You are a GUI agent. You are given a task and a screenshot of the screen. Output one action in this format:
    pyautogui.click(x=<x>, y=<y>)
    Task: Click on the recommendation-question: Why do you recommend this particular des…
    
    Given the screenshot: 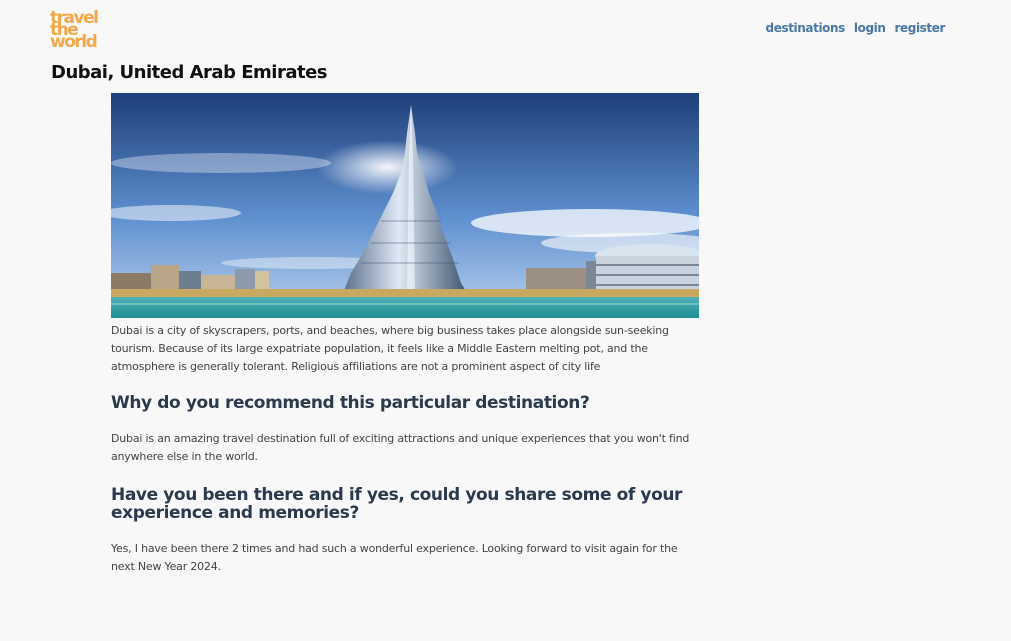 What is the action you would take?
    pyautogui.click(x=350, y=403)
    